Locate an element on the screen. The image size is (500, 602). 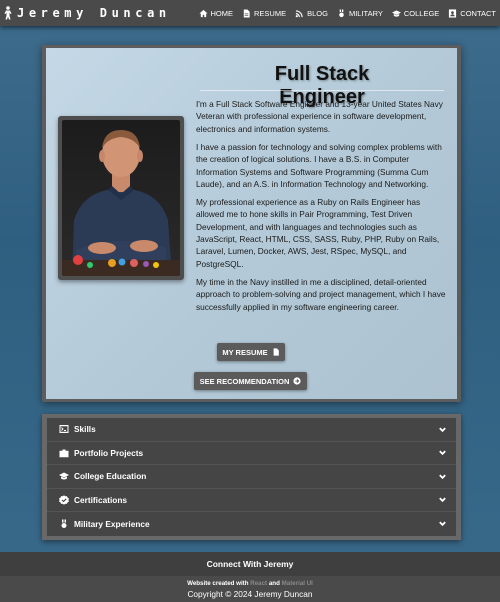
nav-contact-label: CONTACT is located at coordinates (478, 13).